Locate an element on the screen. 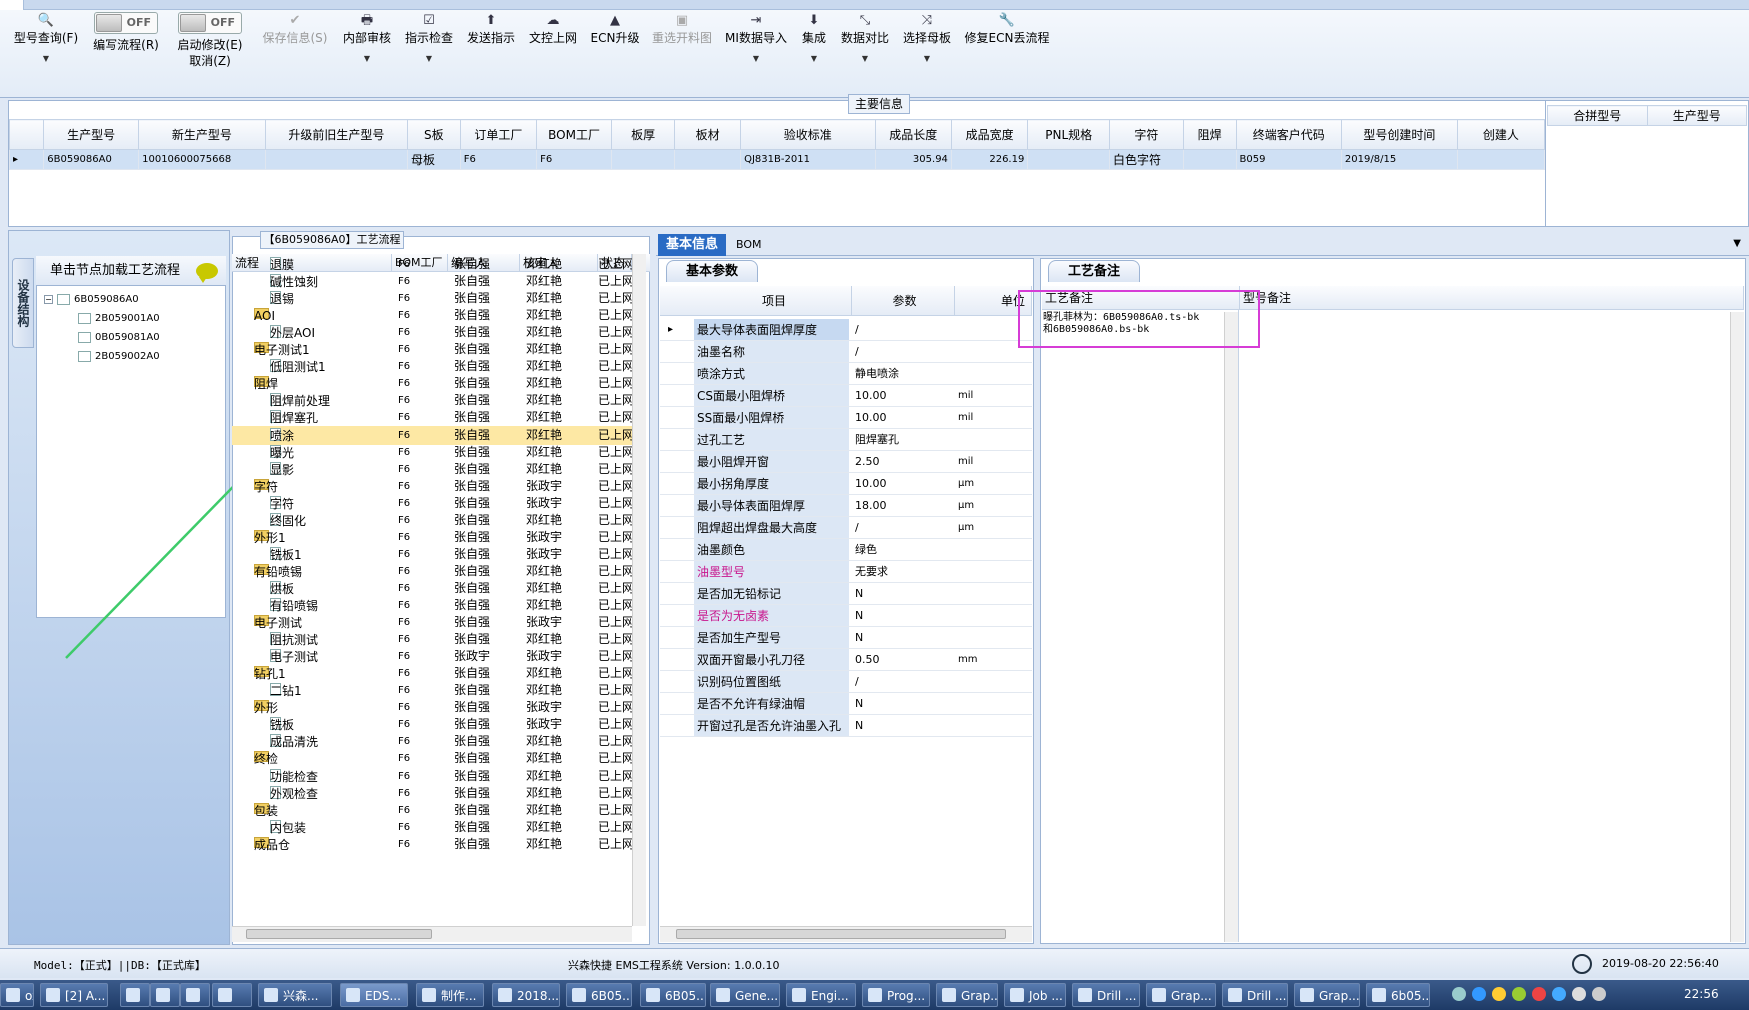 The image size is (1749, 1010). column-header: 型号创建时间 is located at coordinates (1399, 134).